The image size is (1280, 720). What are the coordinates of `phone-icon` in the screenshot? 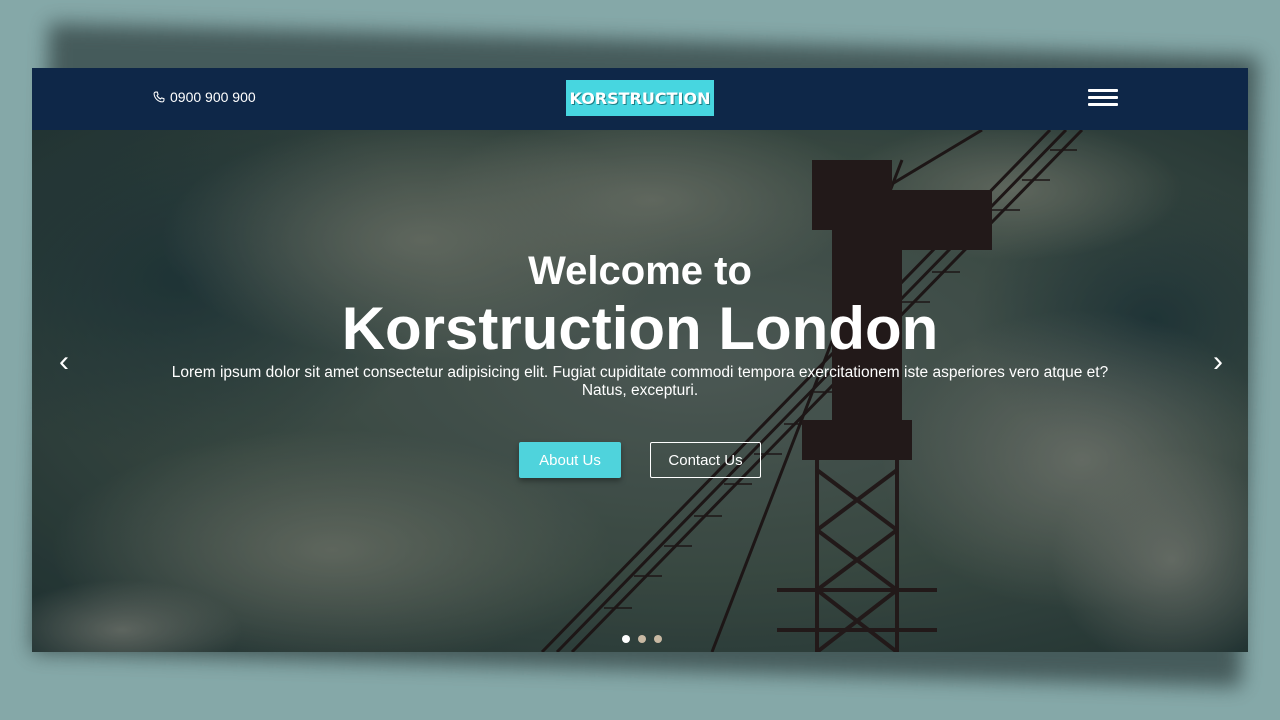 It's located at (159, 97).